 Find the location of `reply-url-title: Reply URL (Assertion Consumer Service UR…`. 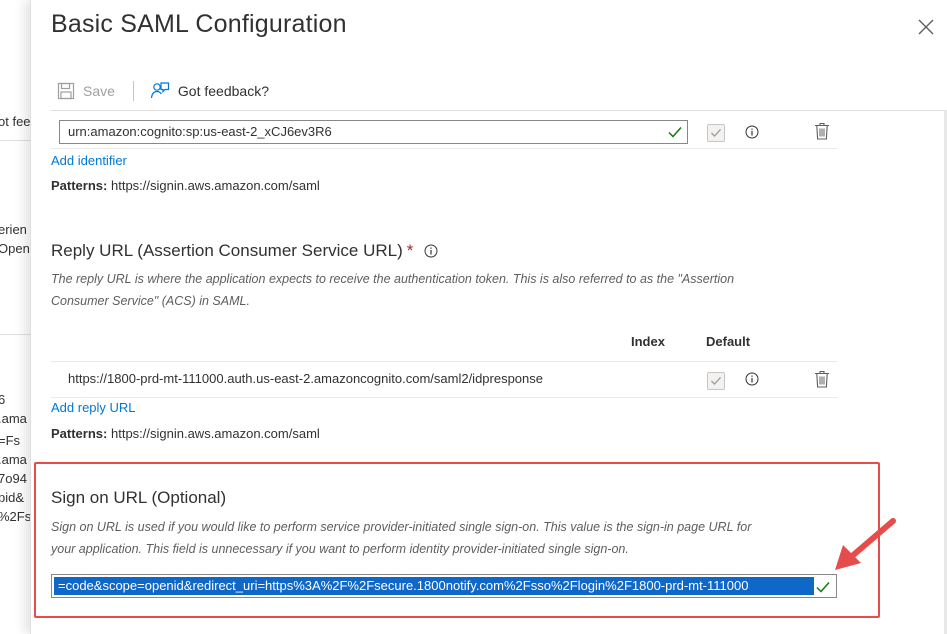

reply-url-title: Reply URL (Assertion Consumer Service UR… is located at coordinates (227, 250).